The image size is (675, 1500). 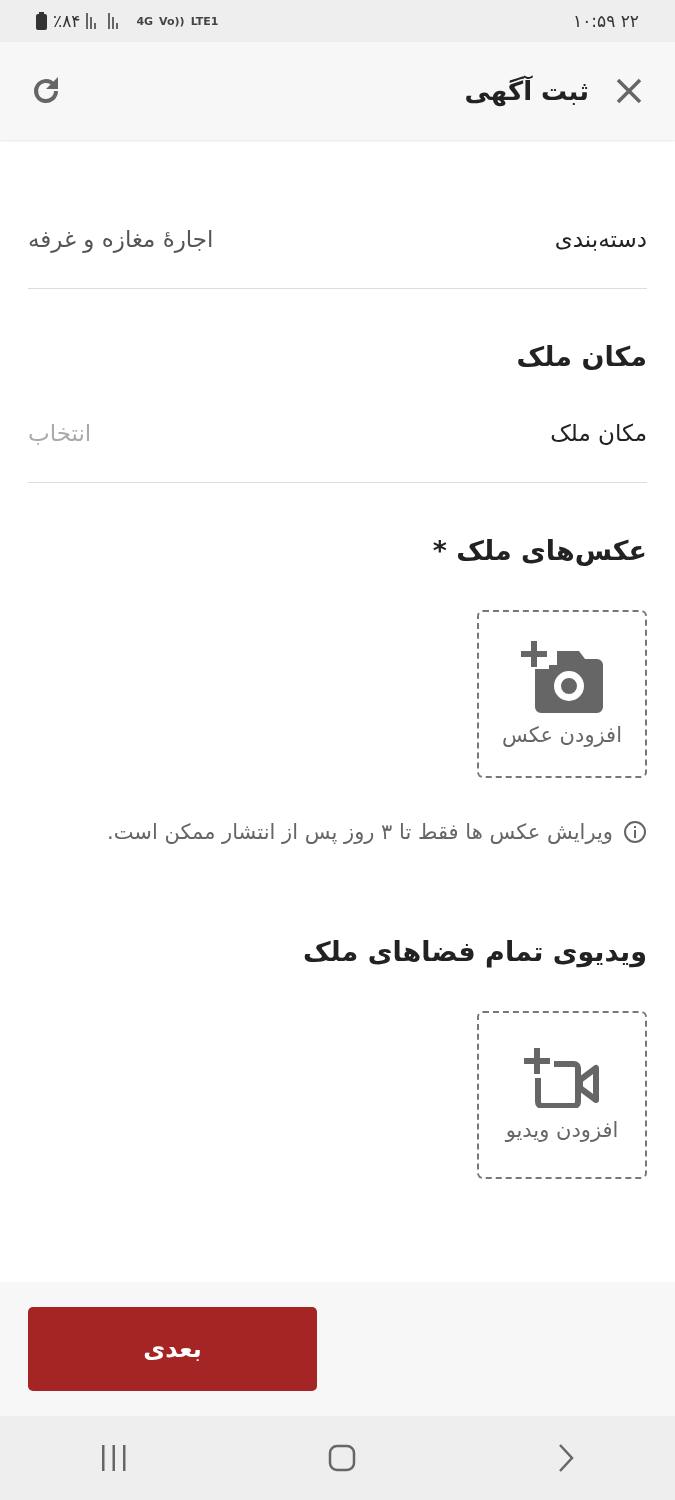 I want to click on row-label: مکان ملک, so click(x=598, y=433).